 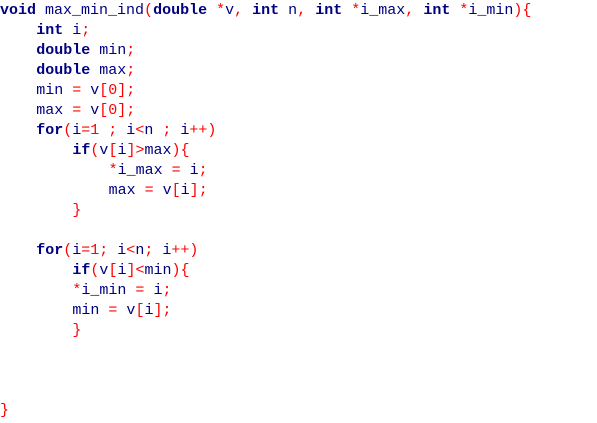 I want to click on code-line-15: *i_min = i;, so click(x=121, y=291).